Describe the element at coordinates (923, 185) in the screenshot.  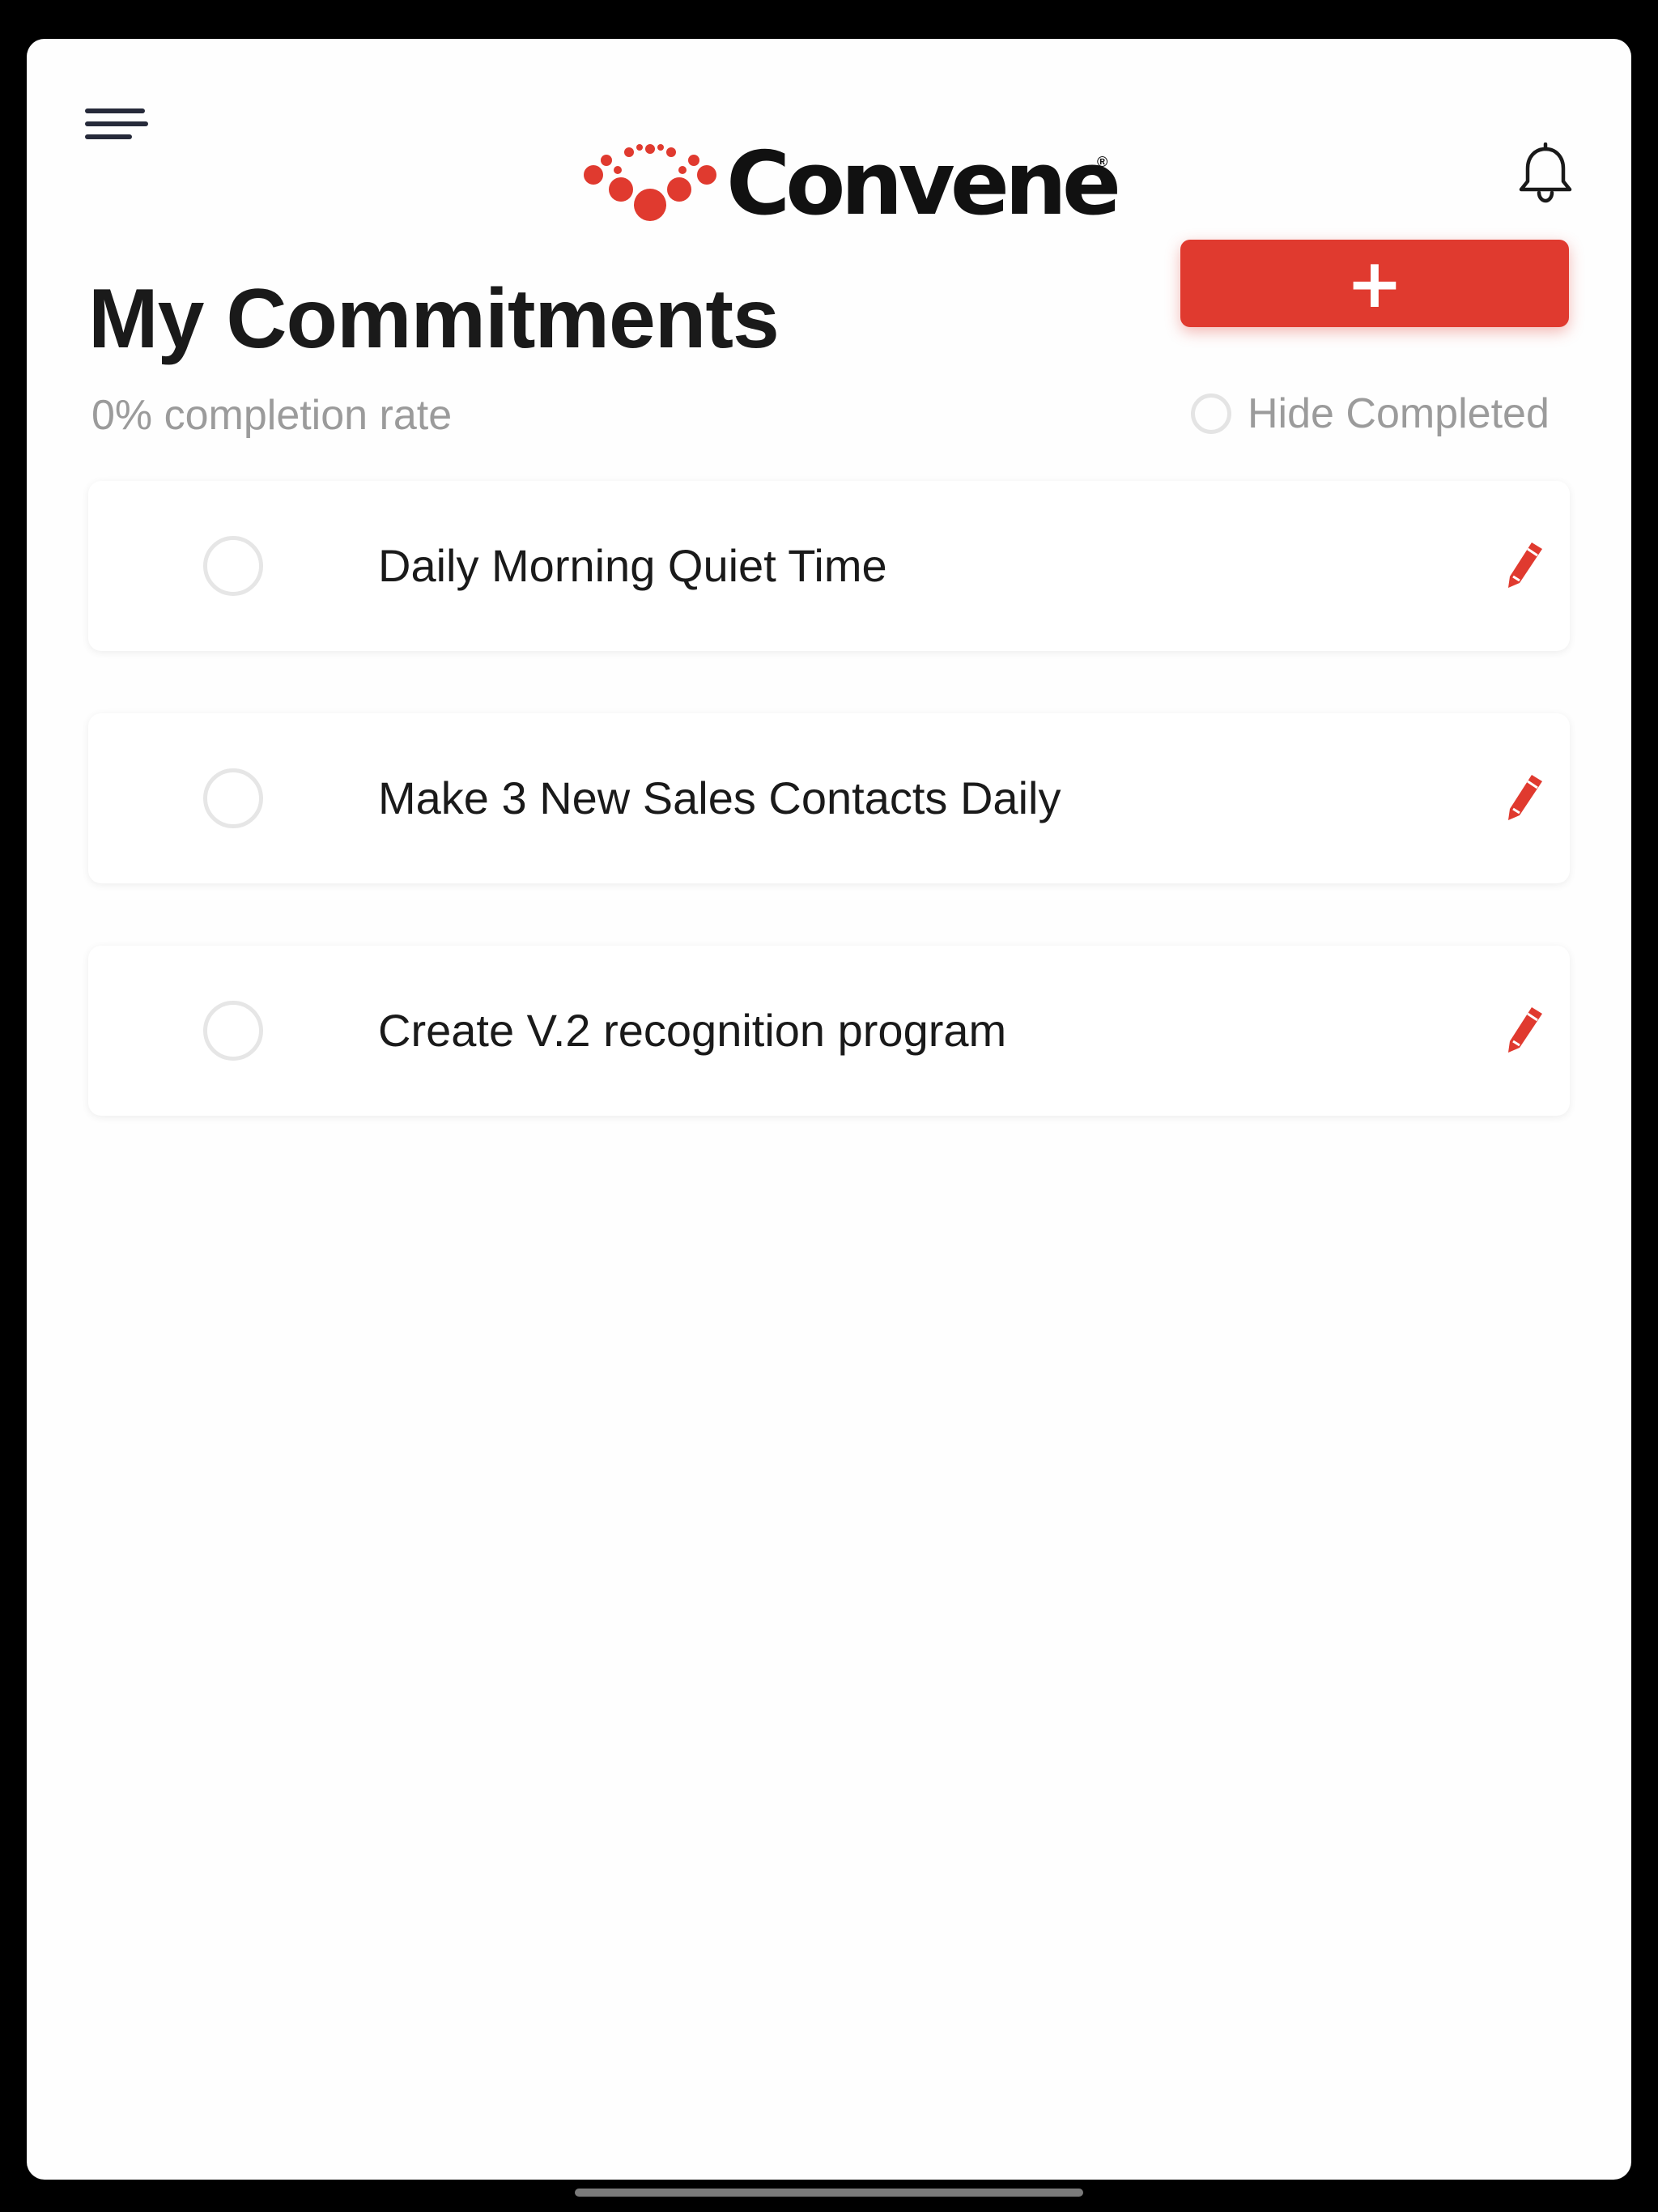
I see `logo-wordmark: Convene` at that location.